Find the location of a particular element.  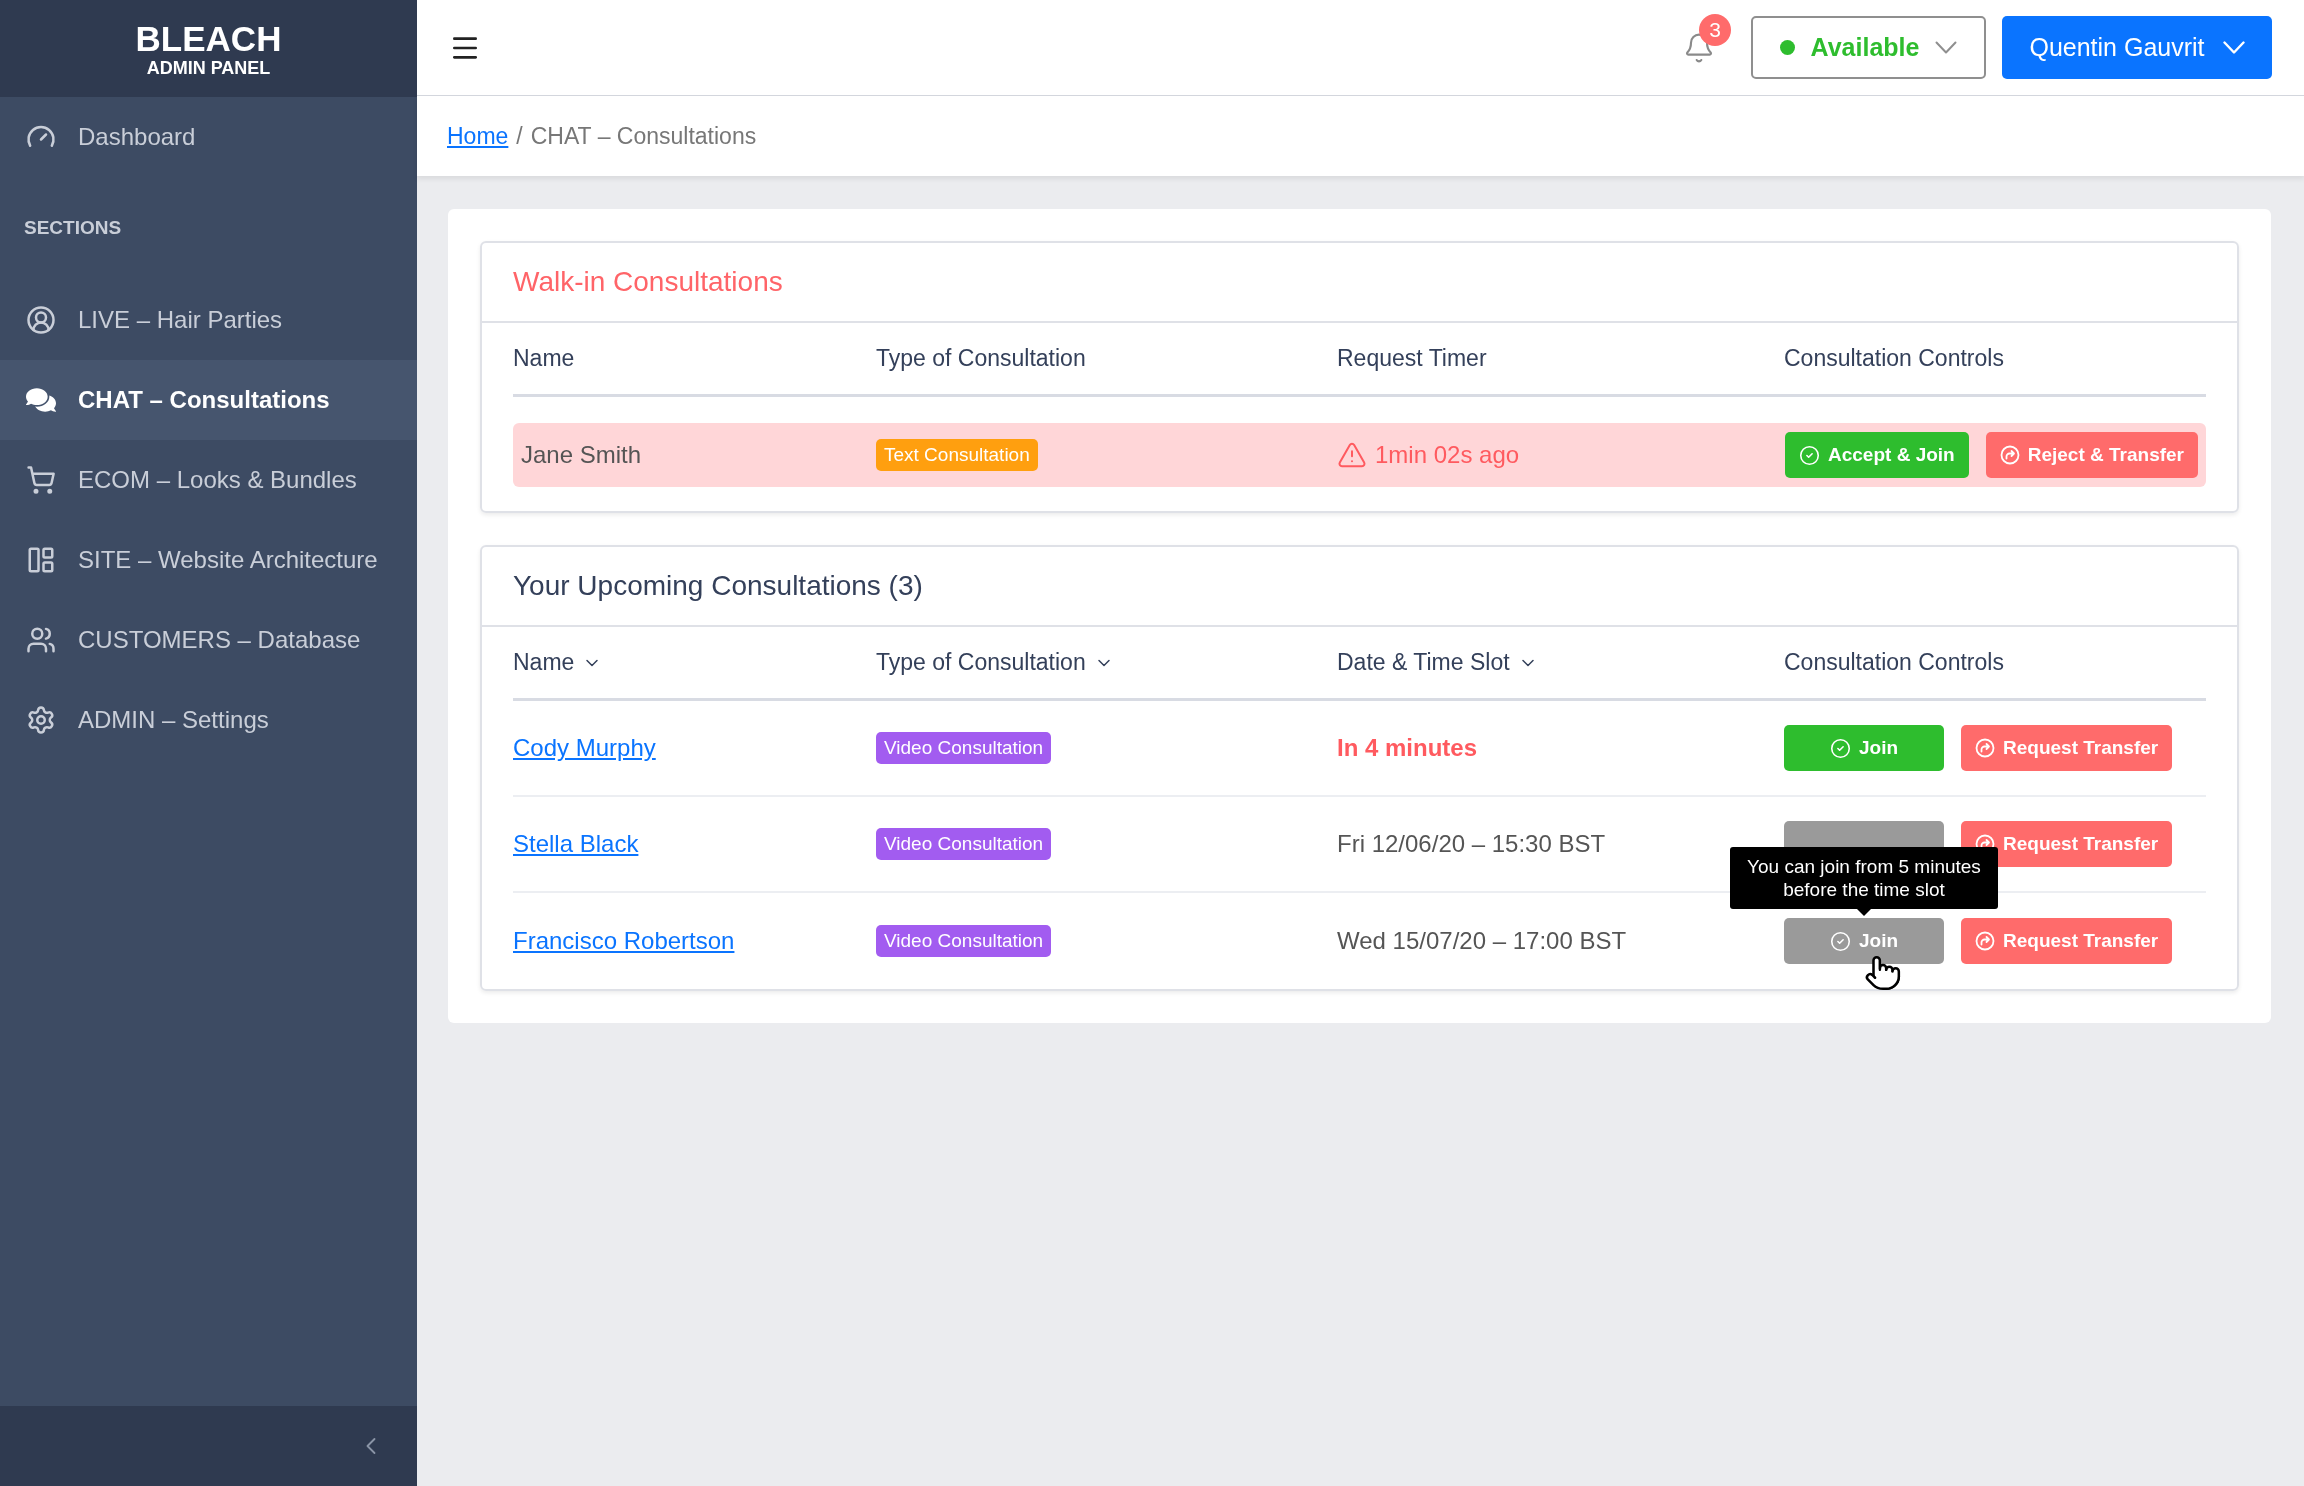

column-header: Date & Time Slot is located at coordinates (1437, 662).